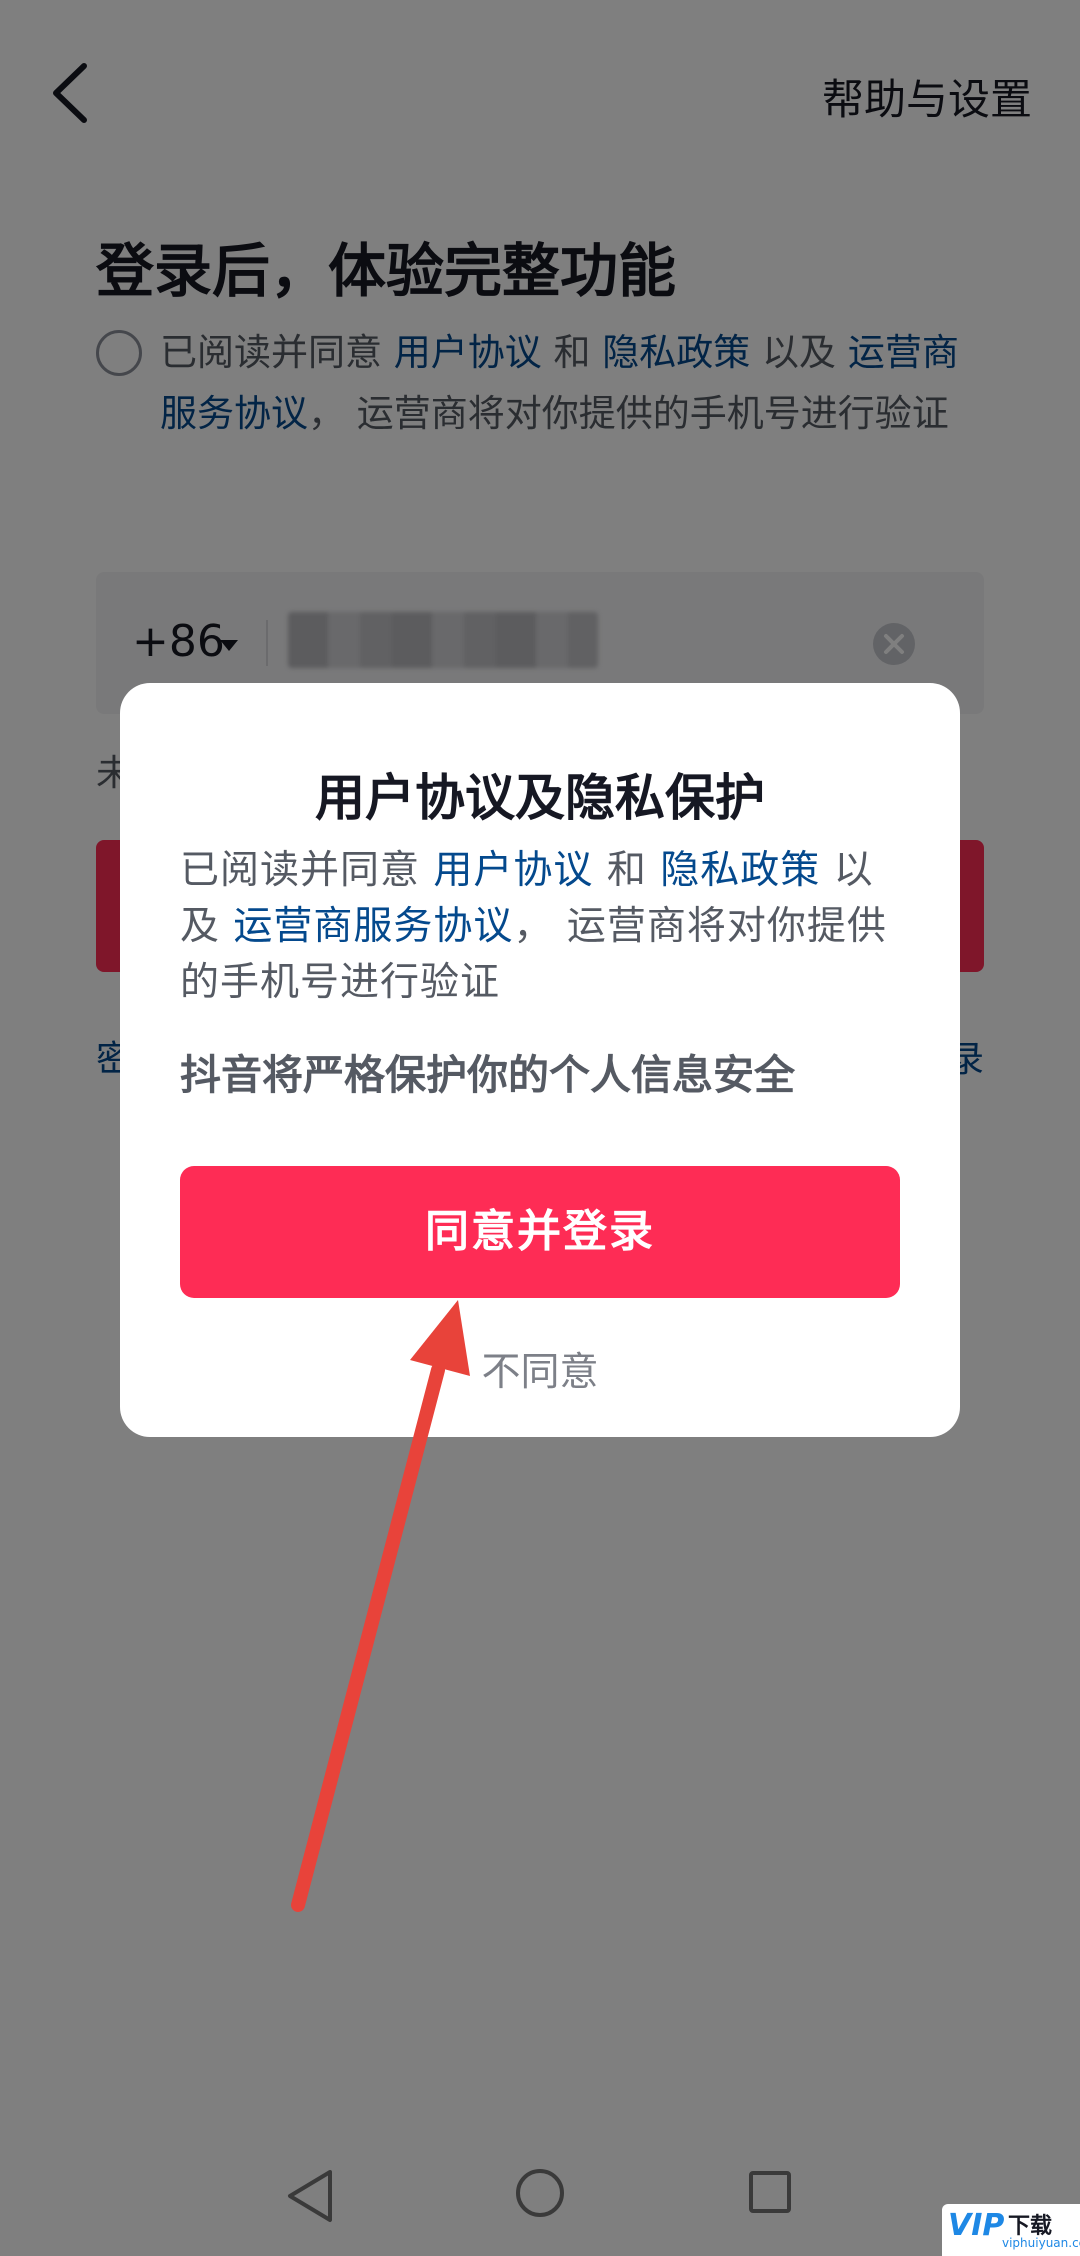  What do you see at coordinates (540, 798) in the screenshot?
I see `dialog-title: 用户协议及隐私保护` at bounding box center [540, 798].